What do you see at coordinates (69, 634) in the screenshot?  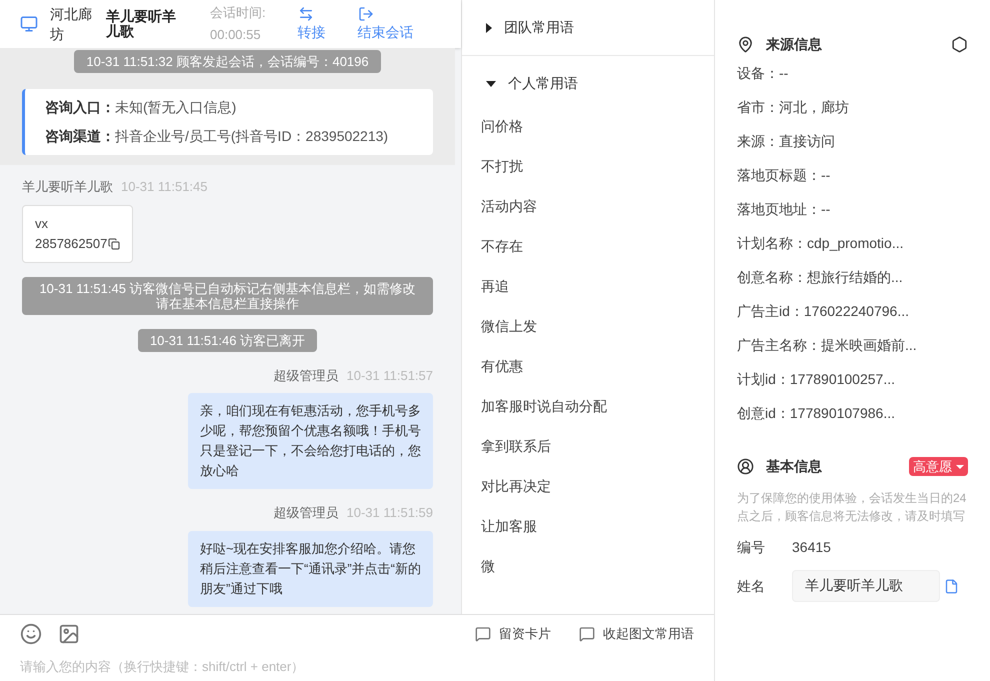 I see `image-icon` at bounding box center [69, 634].